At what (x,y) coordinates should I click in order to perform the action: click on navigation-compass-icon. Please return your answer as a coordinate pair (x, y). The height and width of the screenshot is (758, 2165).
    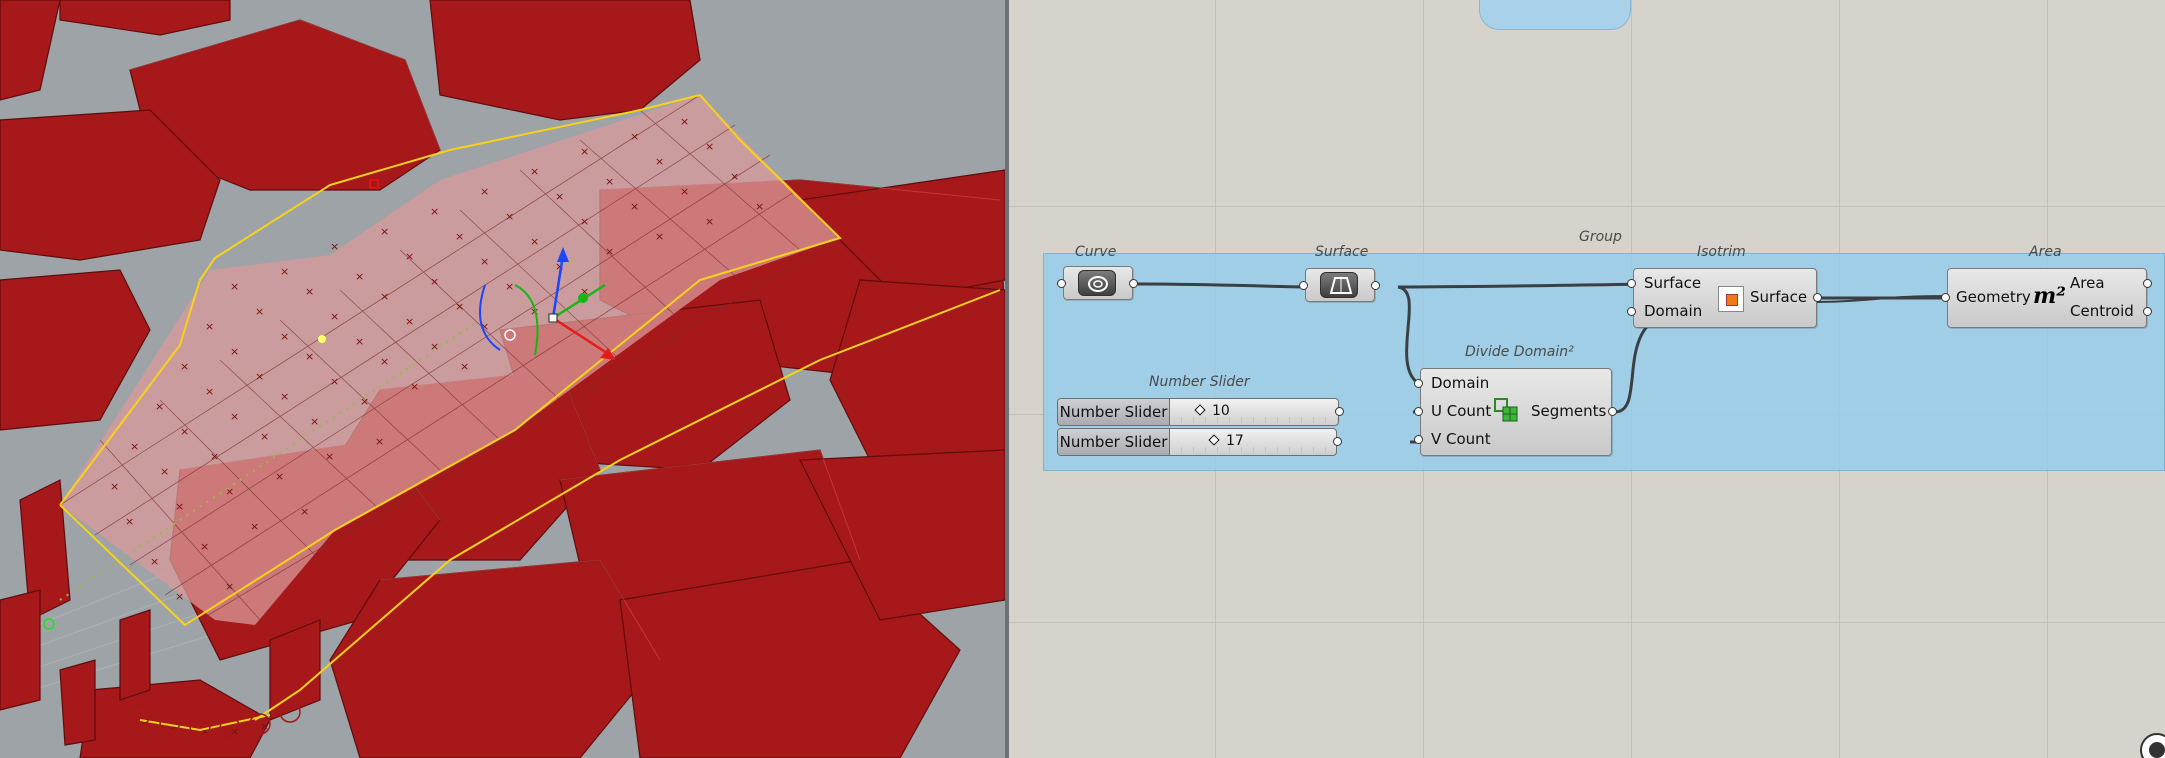
    Looking at the image, I should click on (2150, 743).